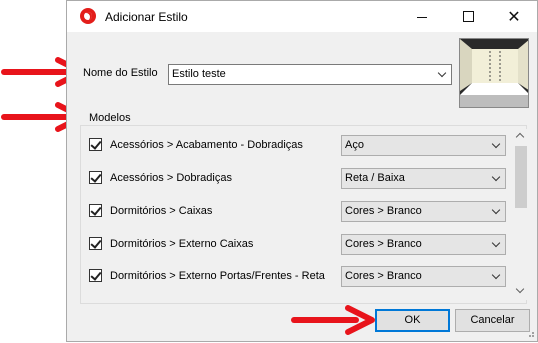  I want to click on ok-button: OK, so click(412, 320).